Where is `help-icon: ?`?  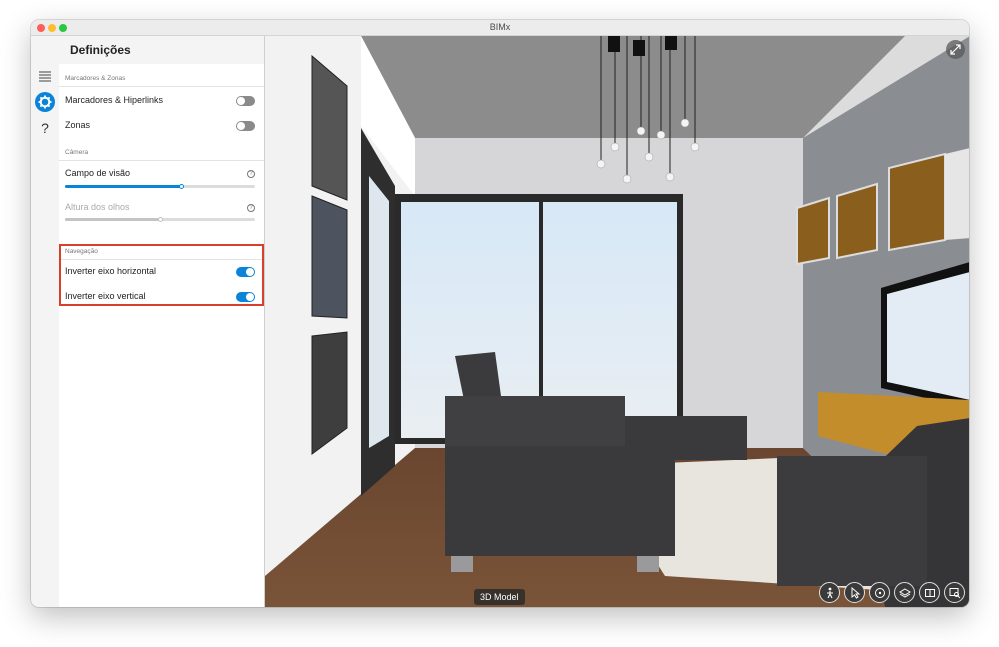
help-icon: ? is located at coordinates (45, 128).